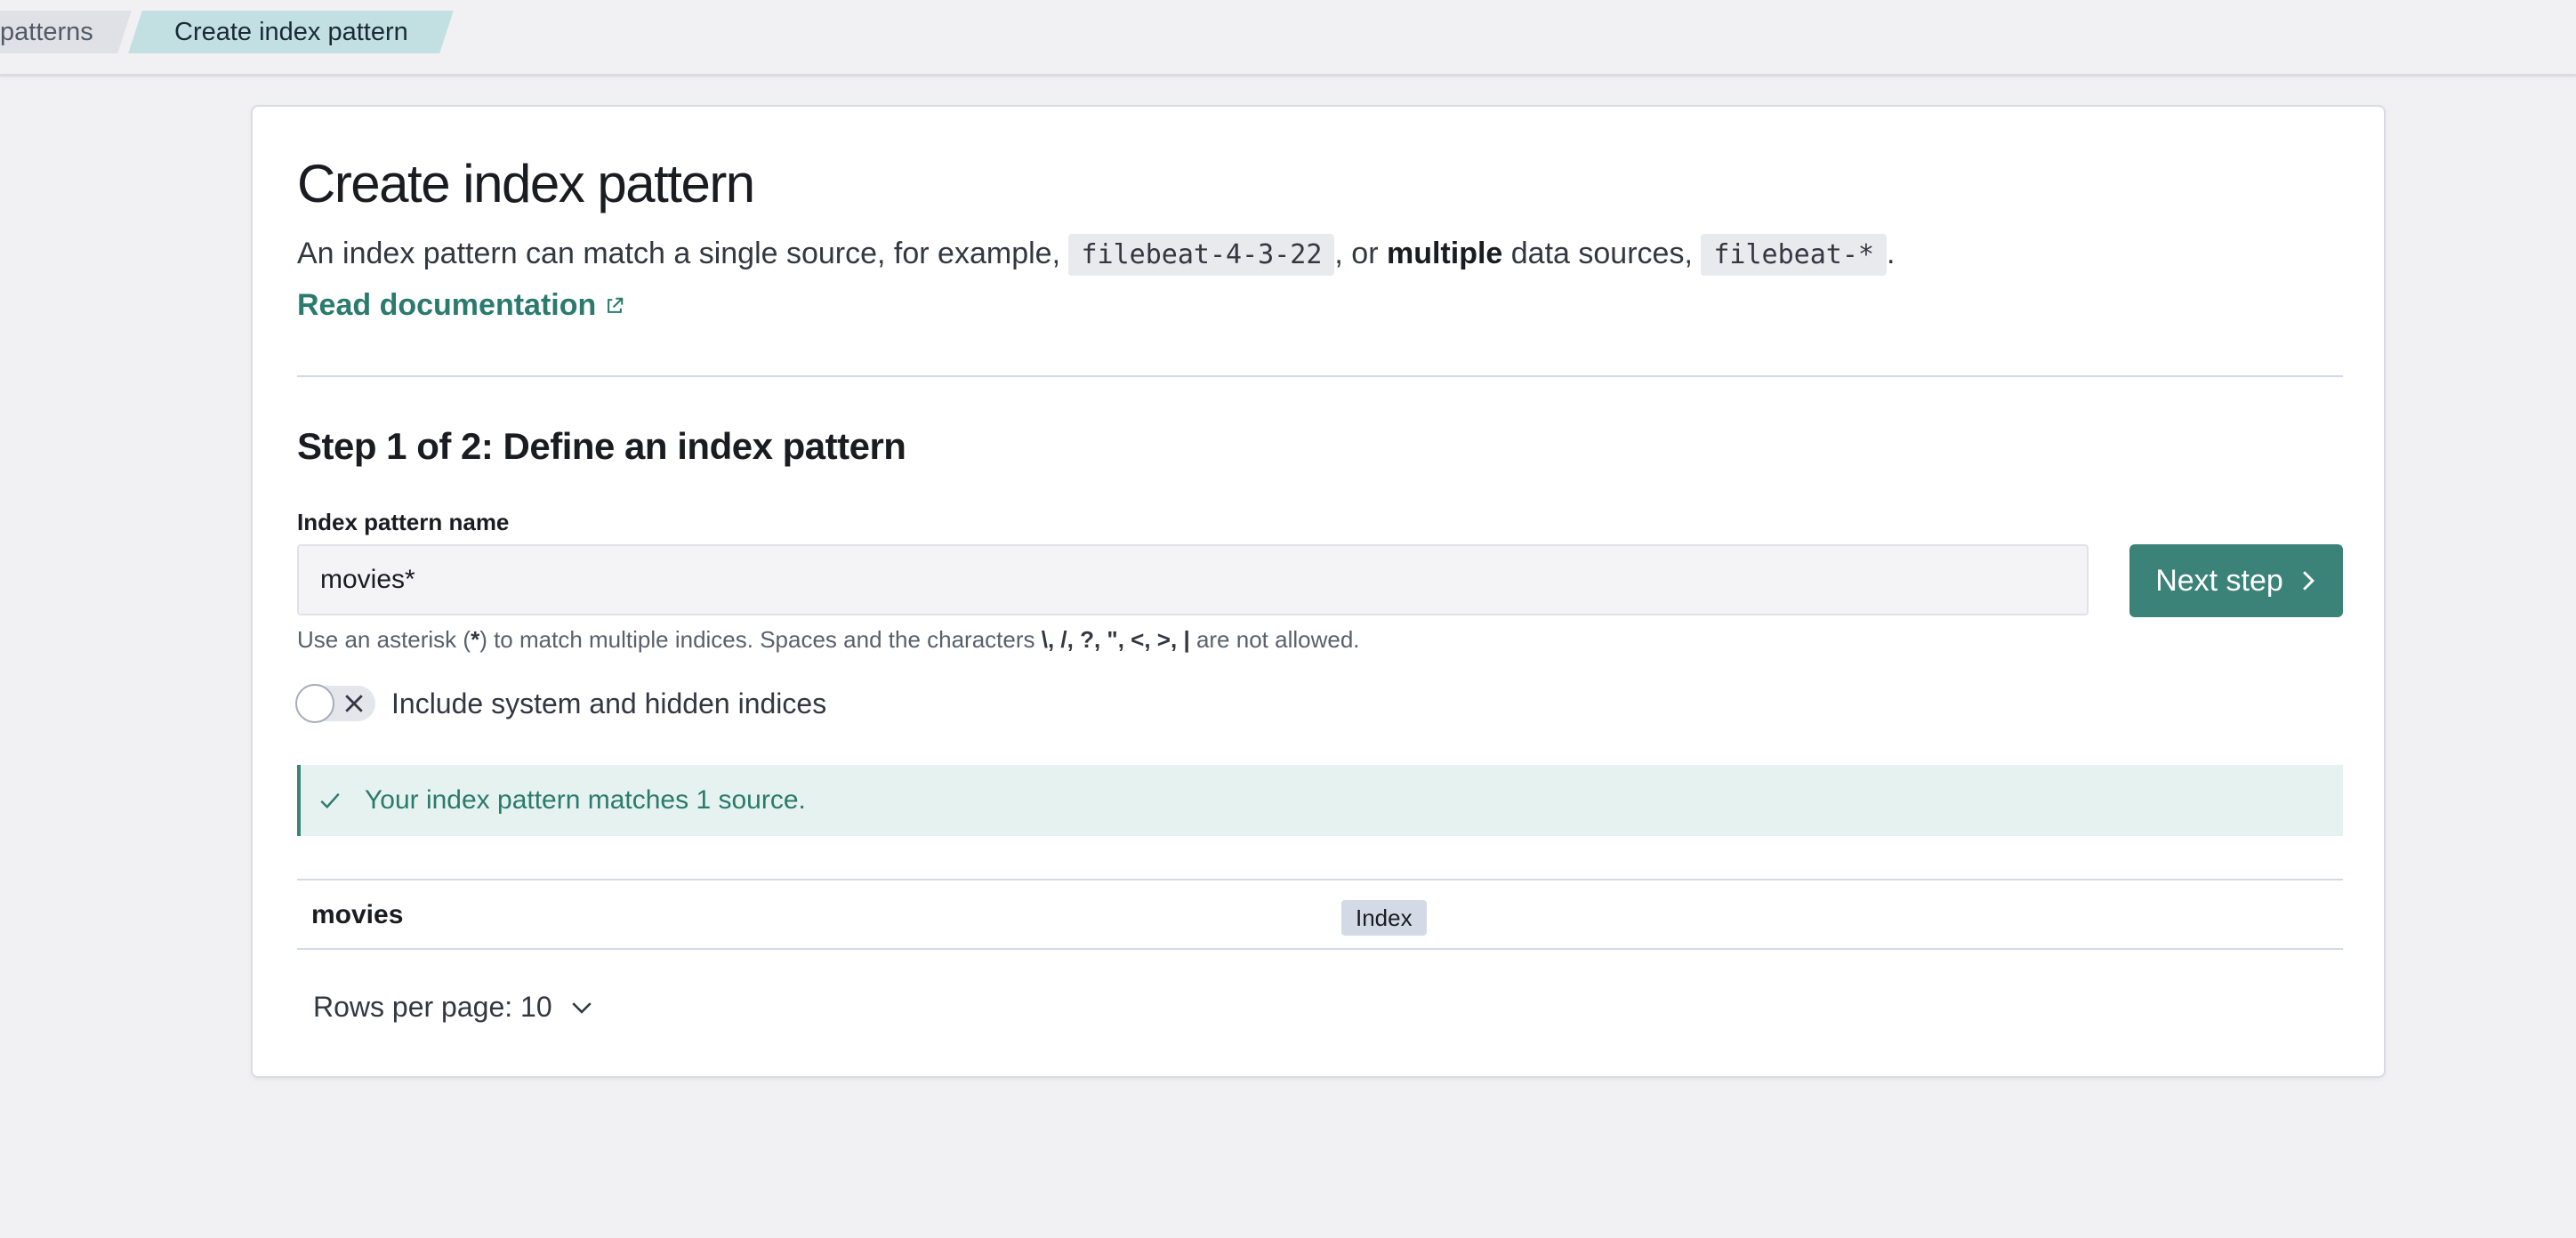 Image resolution: width=2576 pixels, height=1238 pixels. I want to click on description-text: ., so click(1891, 253).